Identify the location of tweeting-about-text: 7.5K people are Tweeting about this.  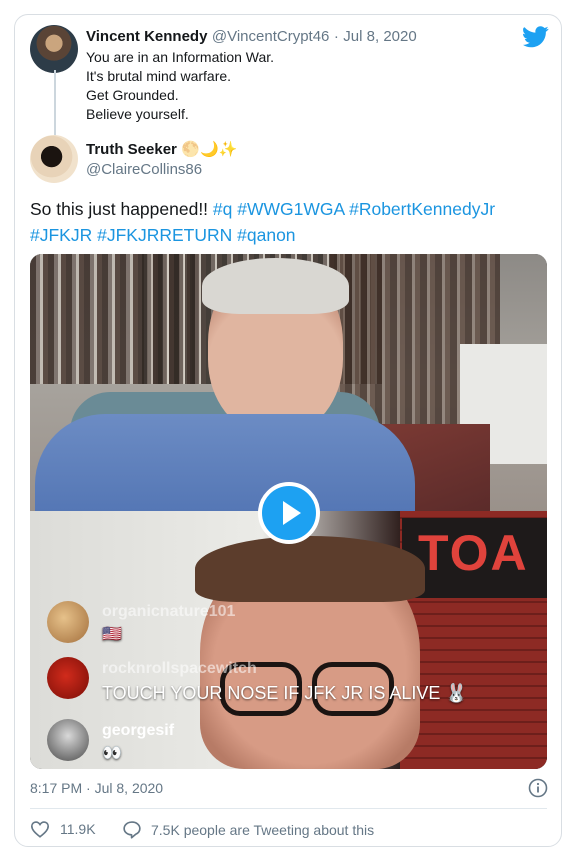
(263, 829).